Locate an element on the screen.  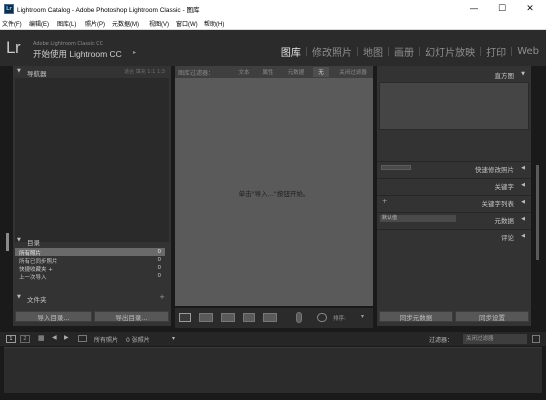
close-button: ✕ is located at coordinates (530, 9).